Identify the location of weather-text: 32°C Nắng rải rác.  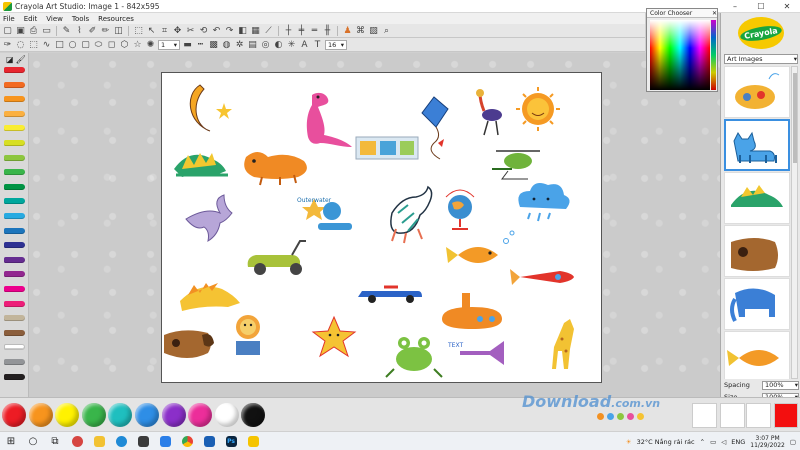
(666, 442).